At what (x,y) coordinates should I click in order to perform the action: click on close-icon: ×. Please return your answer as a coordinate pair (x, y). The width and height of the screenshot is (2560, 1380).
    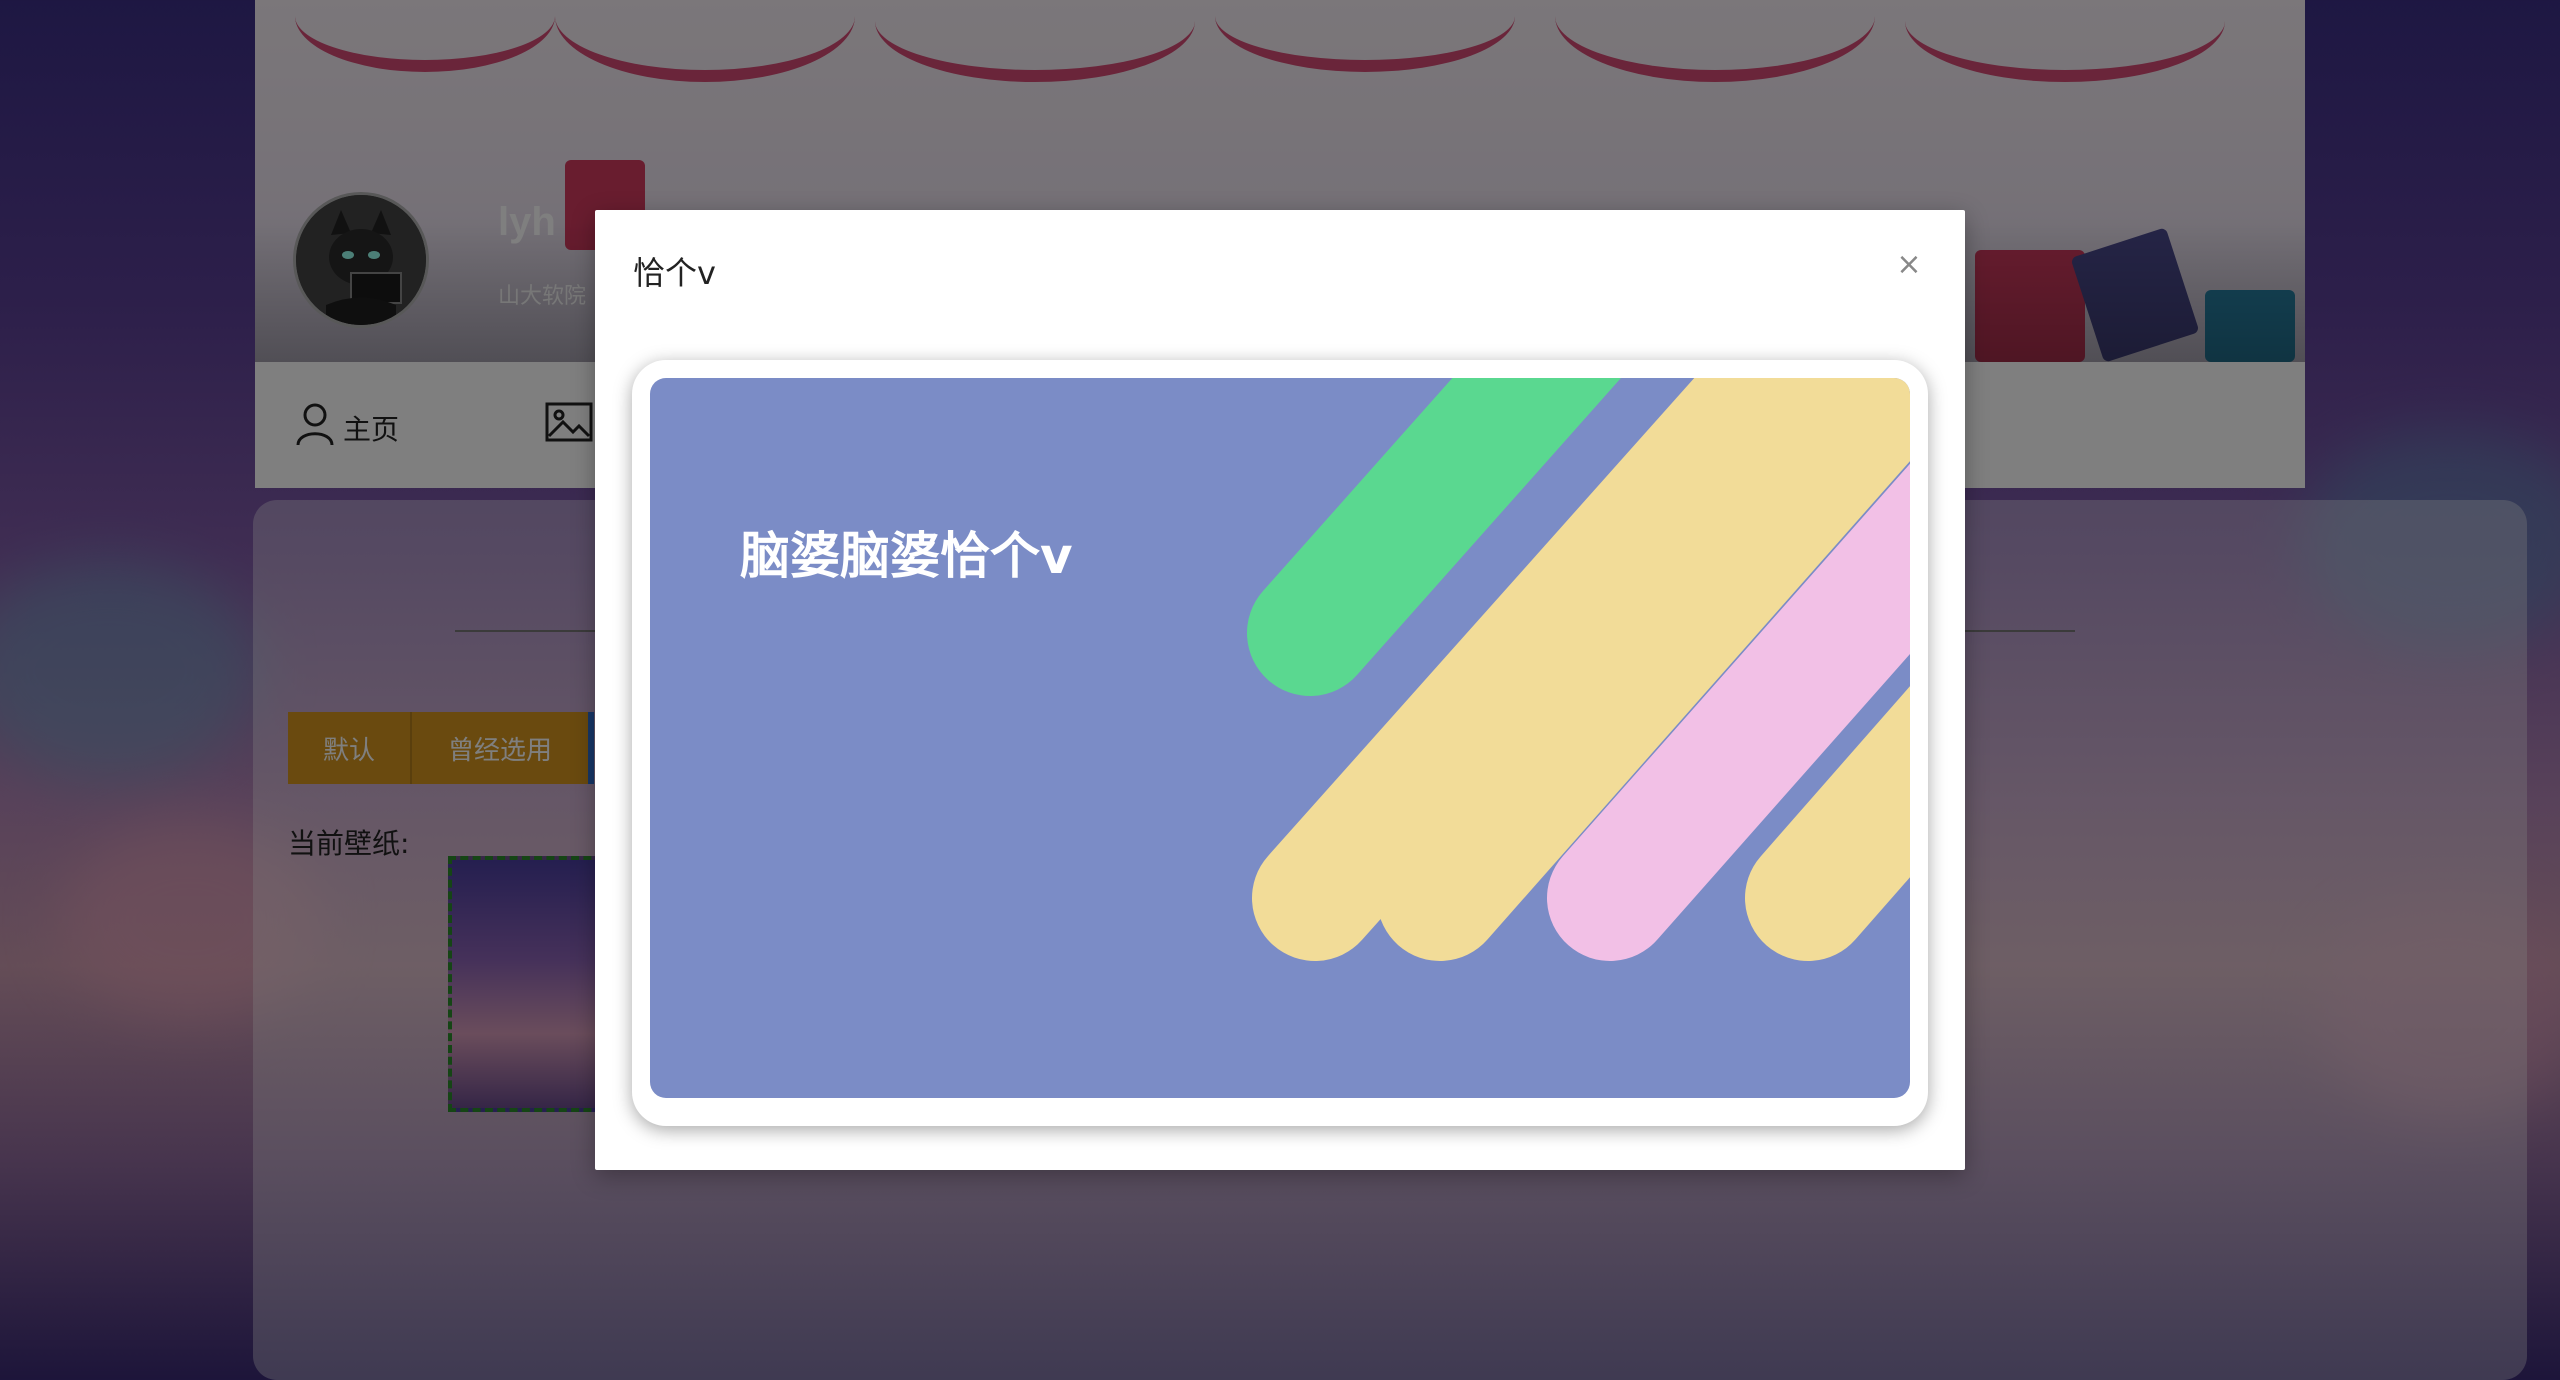
    Looking at the image, I should click on (1909, 264).